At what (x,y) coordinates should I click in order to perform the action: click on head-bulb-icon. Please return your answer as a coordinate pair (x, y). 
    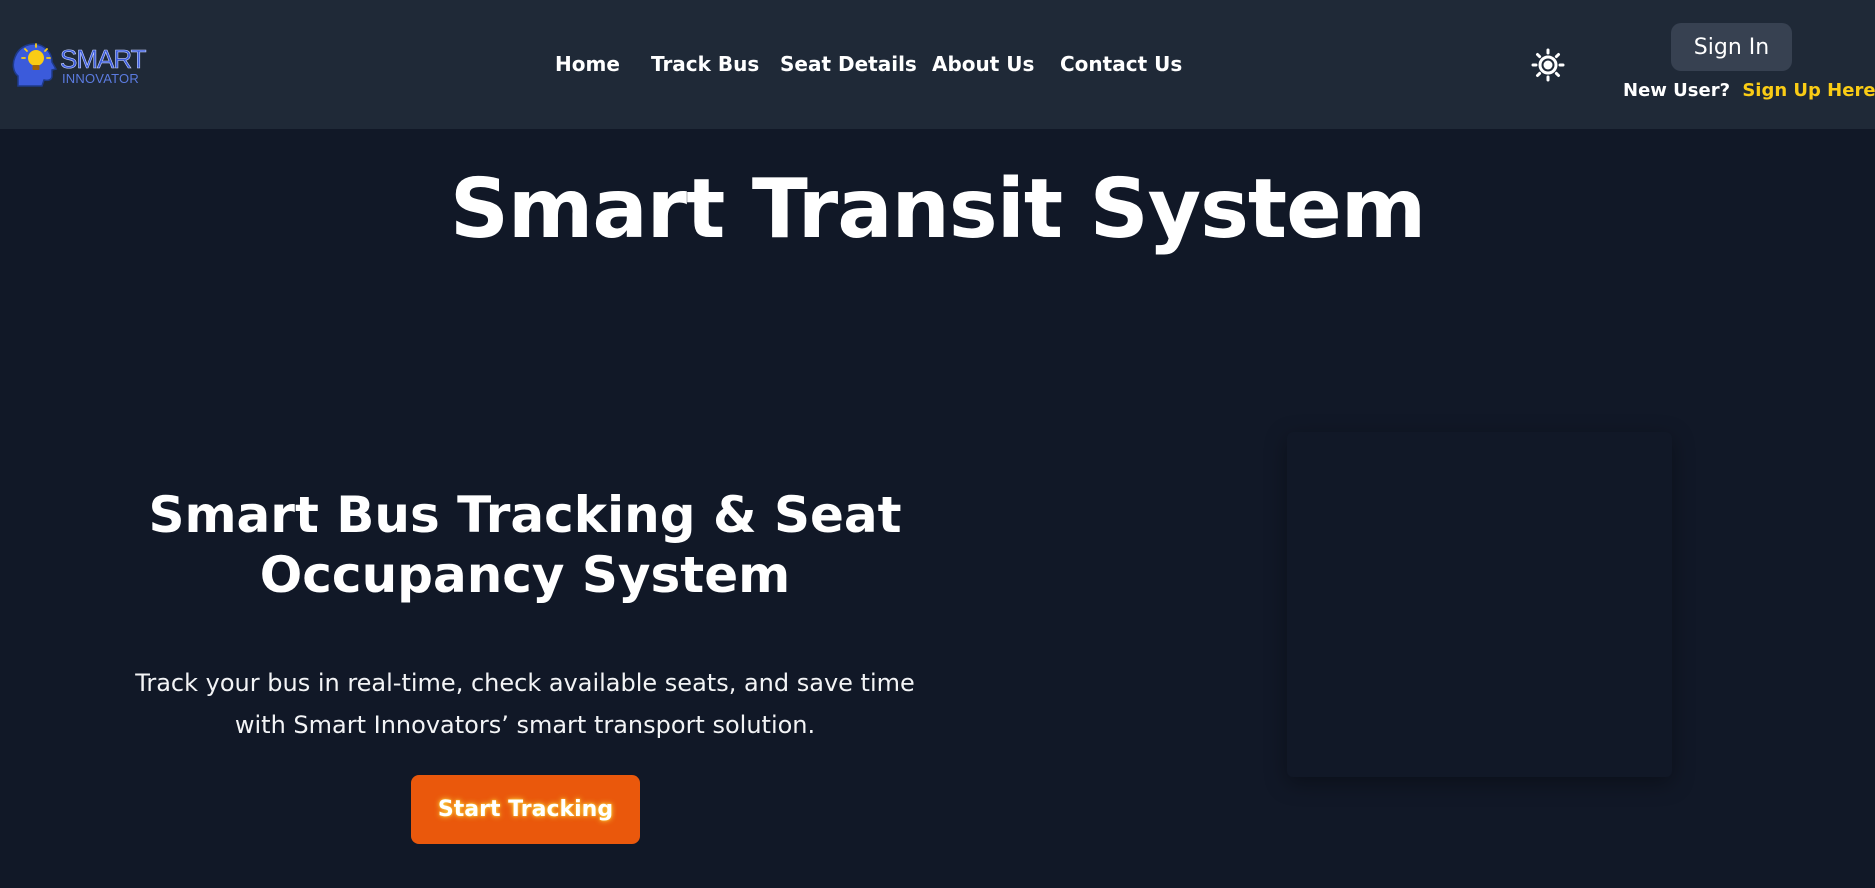
    Looking at the image, I should click on (35, 65).